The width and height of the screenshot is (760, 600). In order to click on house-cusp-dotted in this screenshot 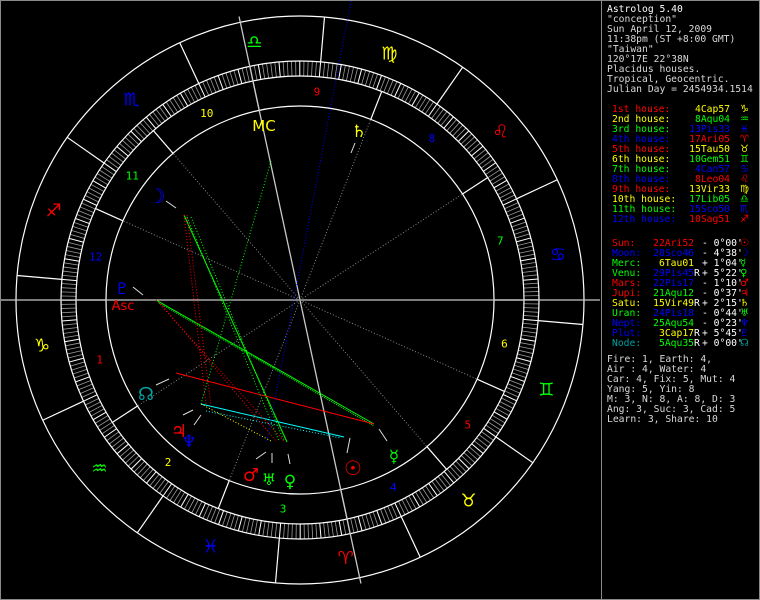, I will do `click(219, 353)`.